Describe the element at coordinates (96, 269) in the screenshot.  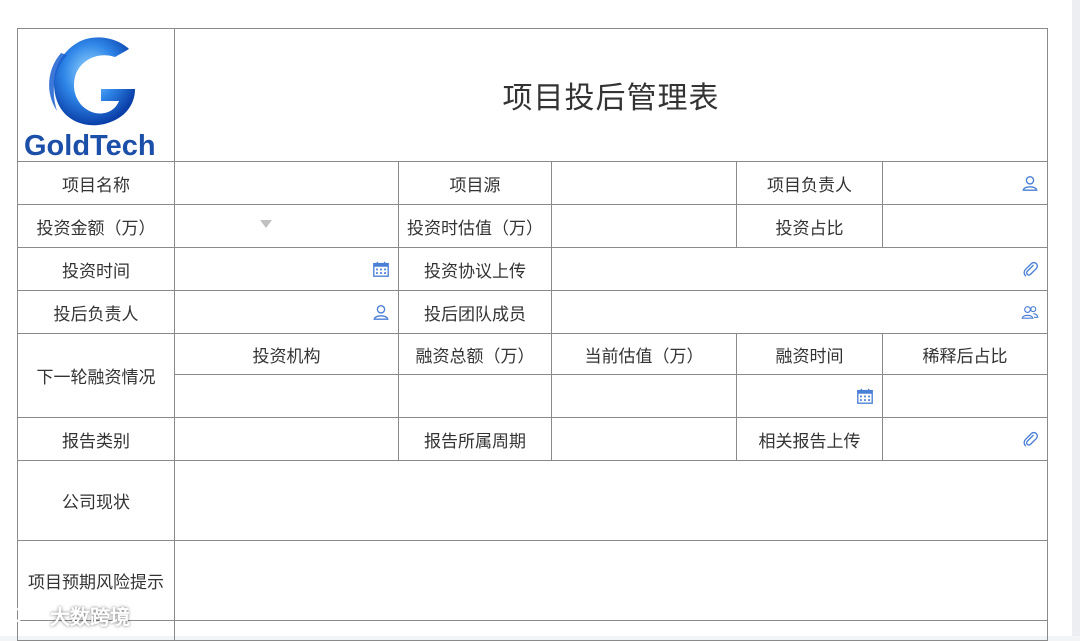
I see `label-invest-time: 投资时间` at that location.